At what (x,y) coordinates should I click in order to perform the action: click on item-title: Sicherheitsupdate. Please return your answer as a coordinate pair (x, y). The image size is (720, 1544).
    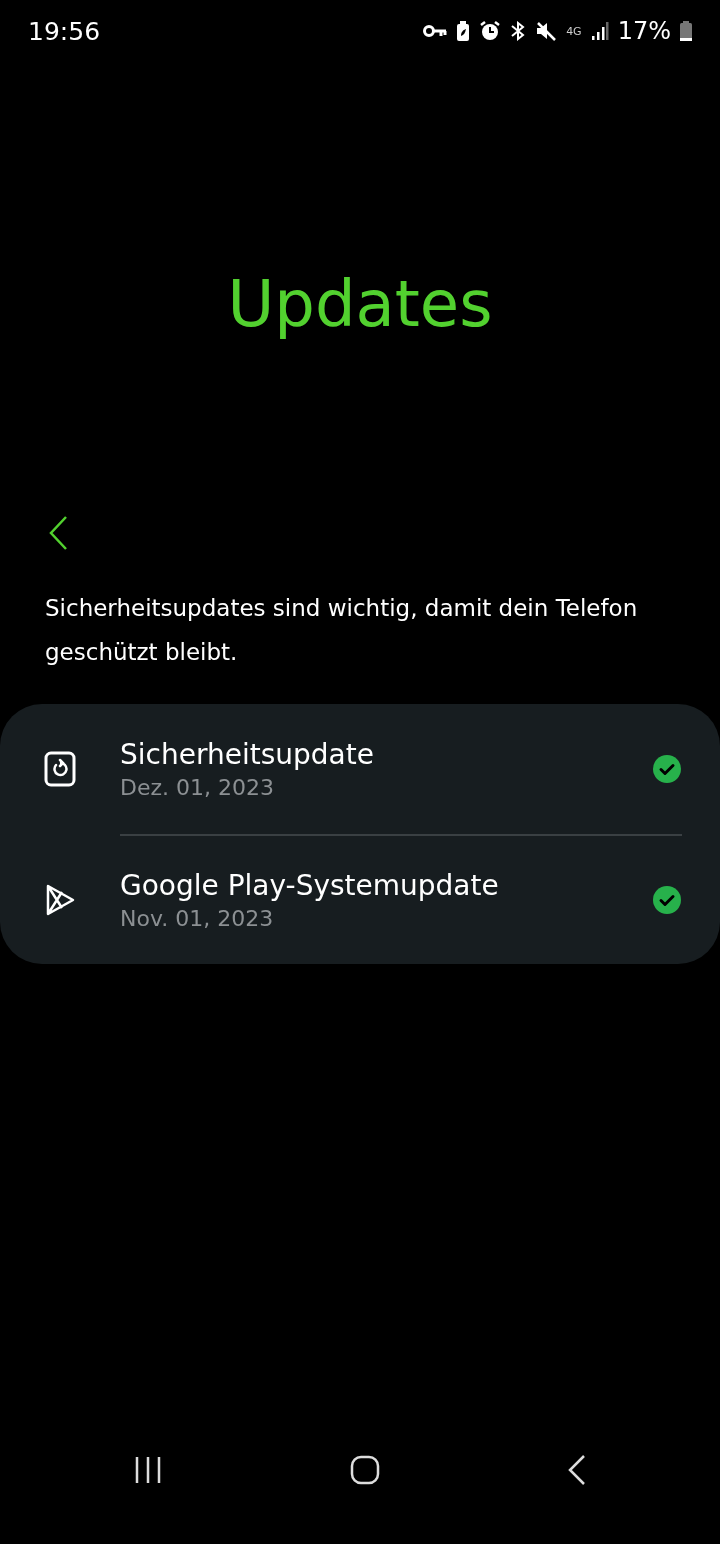
    Looking at the image, I should click on (247, 754).